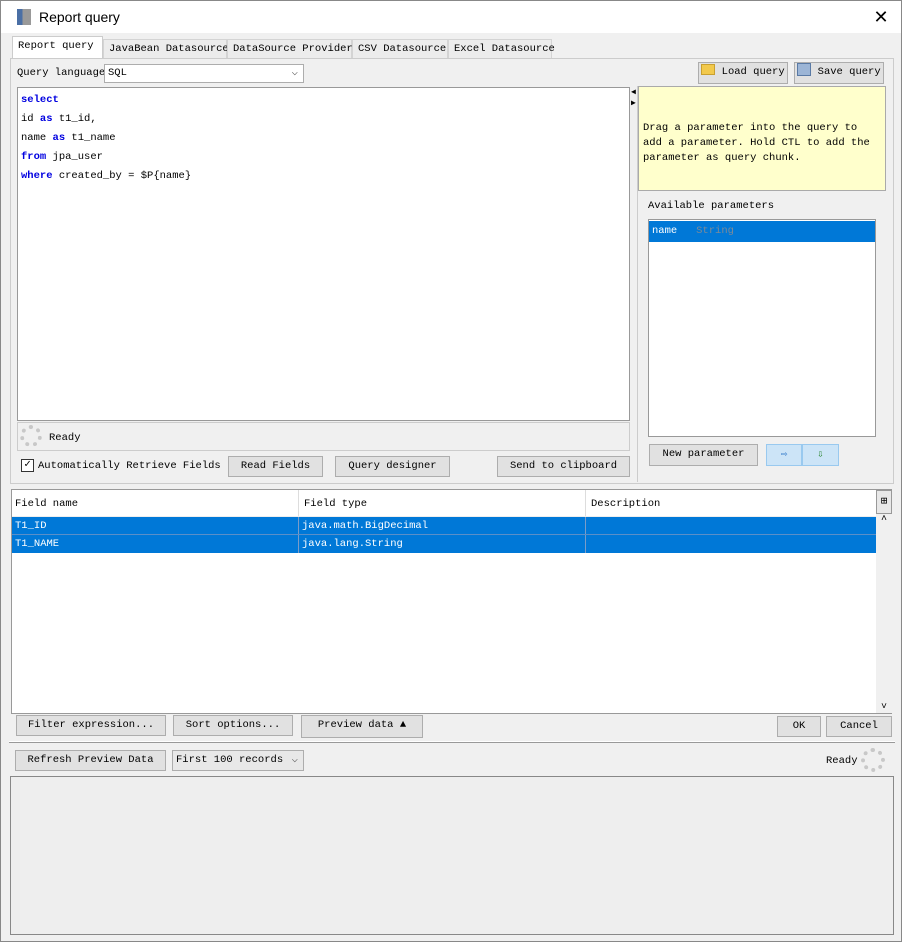 This screenshot has height=942, width=902. I want to click on tab-excel-datasource: Excel Datasource, so click(501, 48).